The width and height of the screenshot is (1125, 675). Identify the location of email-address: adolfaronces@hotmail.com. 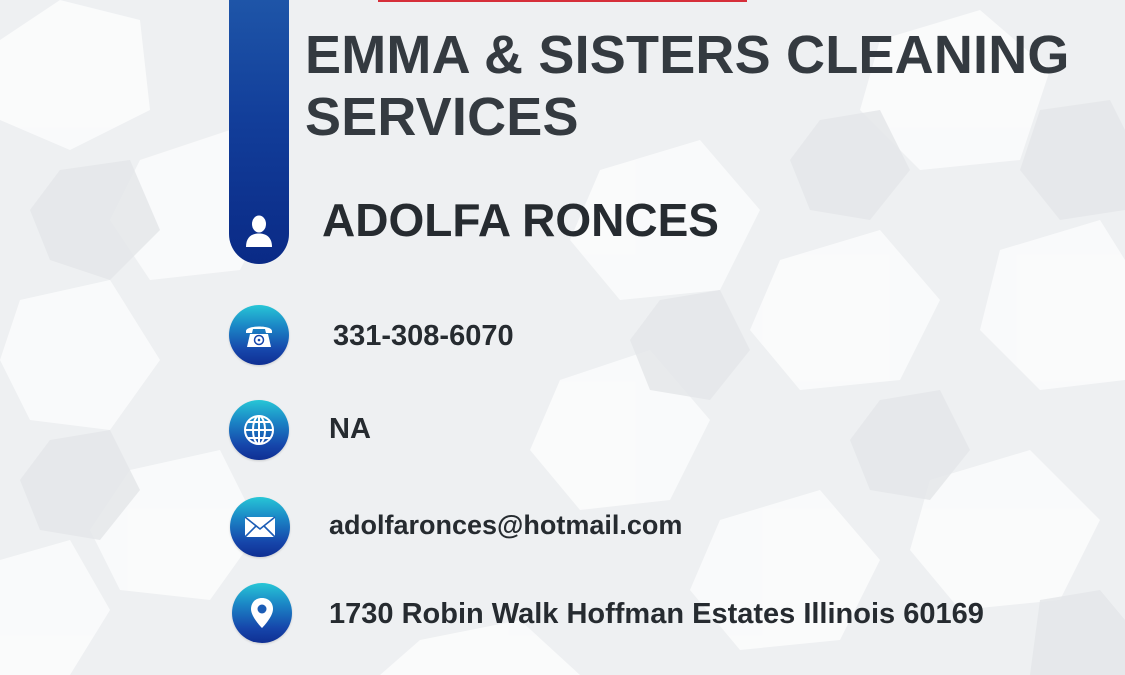
(505, 525).